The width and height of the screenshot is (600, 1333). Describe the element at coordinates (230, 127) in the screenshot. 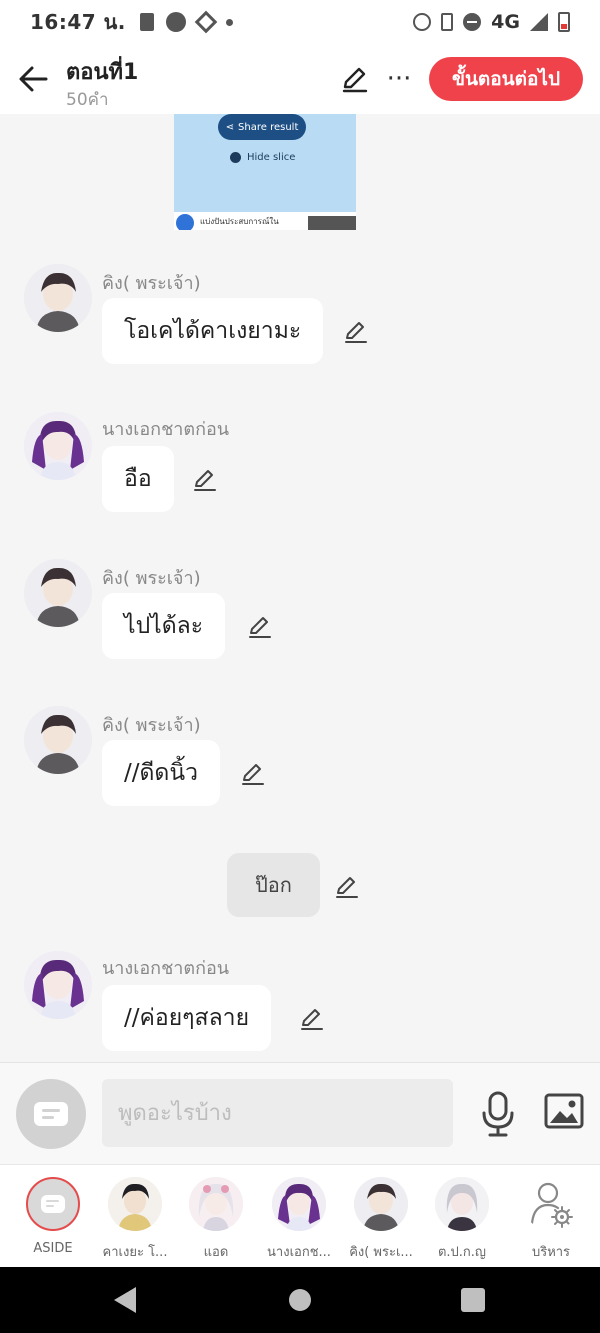

I see `share-icon: ⋖` at that location.